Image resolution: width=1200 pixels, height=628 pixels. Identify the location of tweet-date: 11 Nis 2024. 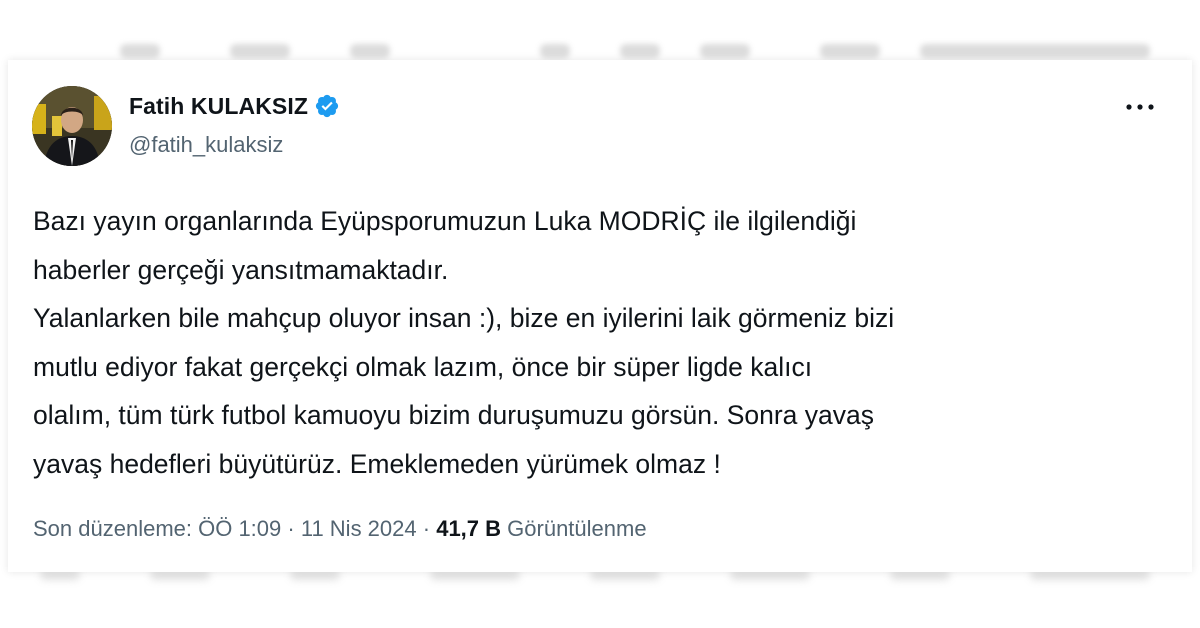
(359, 528).